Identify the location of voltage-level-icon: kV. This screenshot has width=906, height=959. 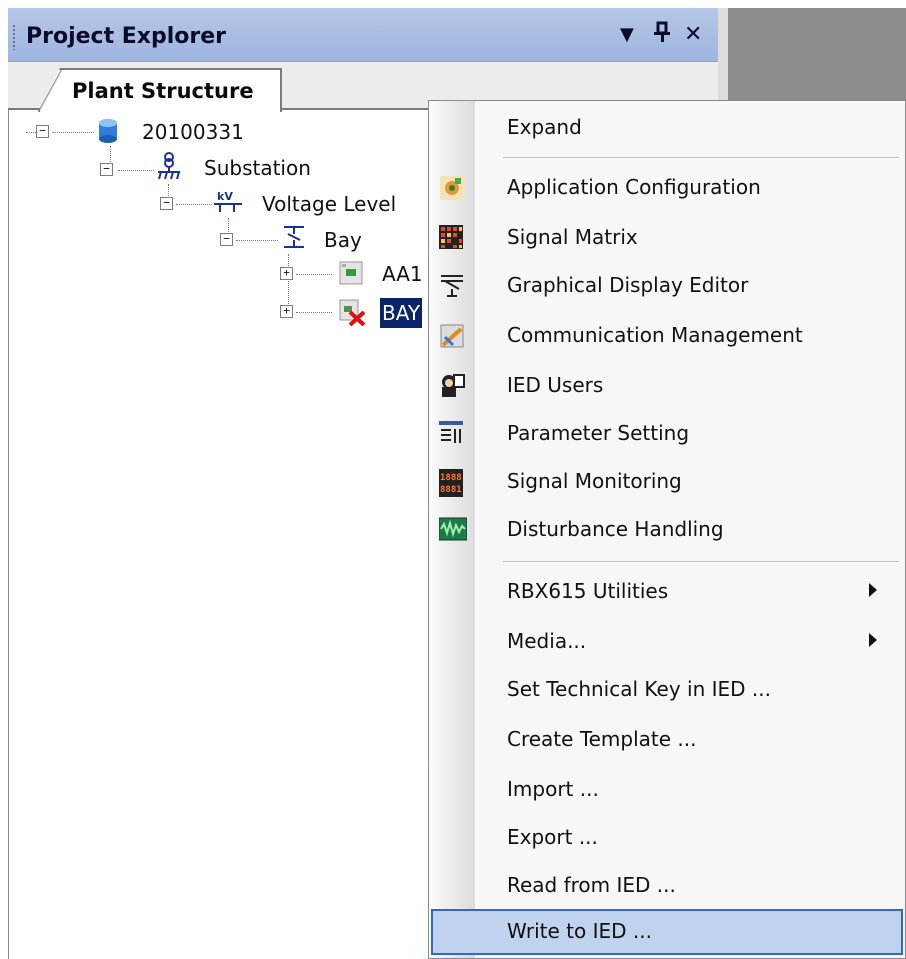
(228, 200).